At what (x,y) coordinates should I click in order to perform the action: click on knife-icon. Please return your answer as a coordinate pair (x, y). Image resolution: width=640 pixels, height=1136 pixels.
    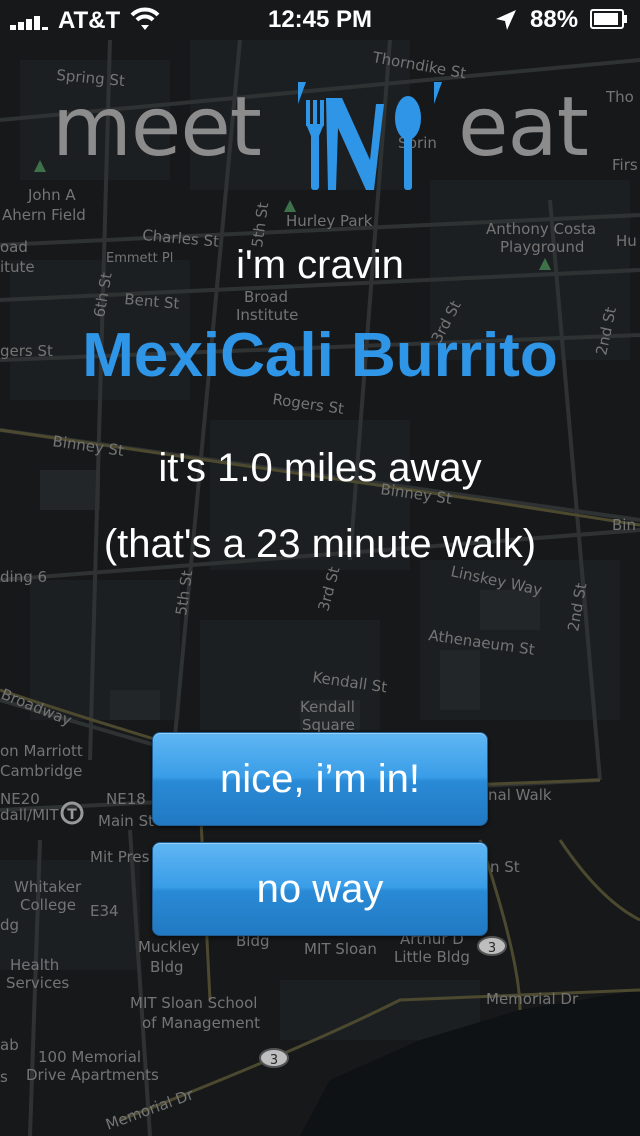
    Looking at the image, I should click on (355, 144).